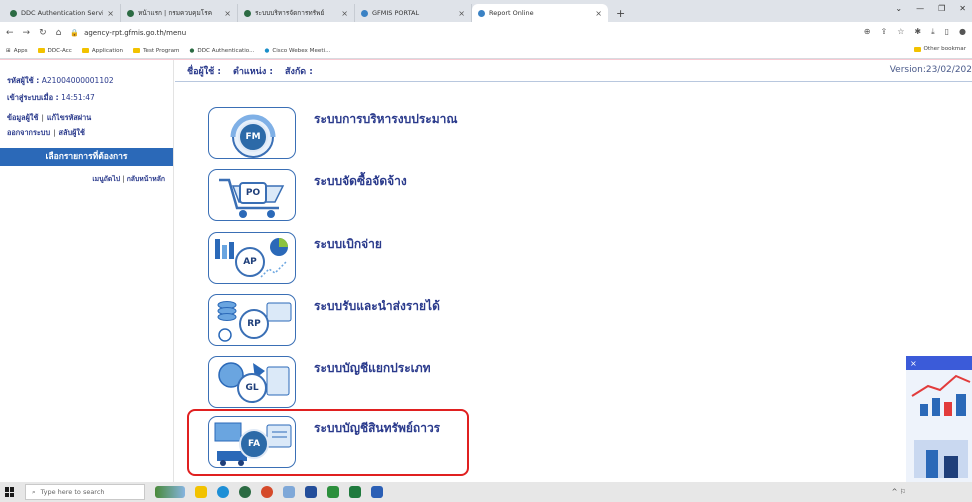 This screenshot has height=502, width=972. I want to click on windows-start-icon, so click(10, 492).